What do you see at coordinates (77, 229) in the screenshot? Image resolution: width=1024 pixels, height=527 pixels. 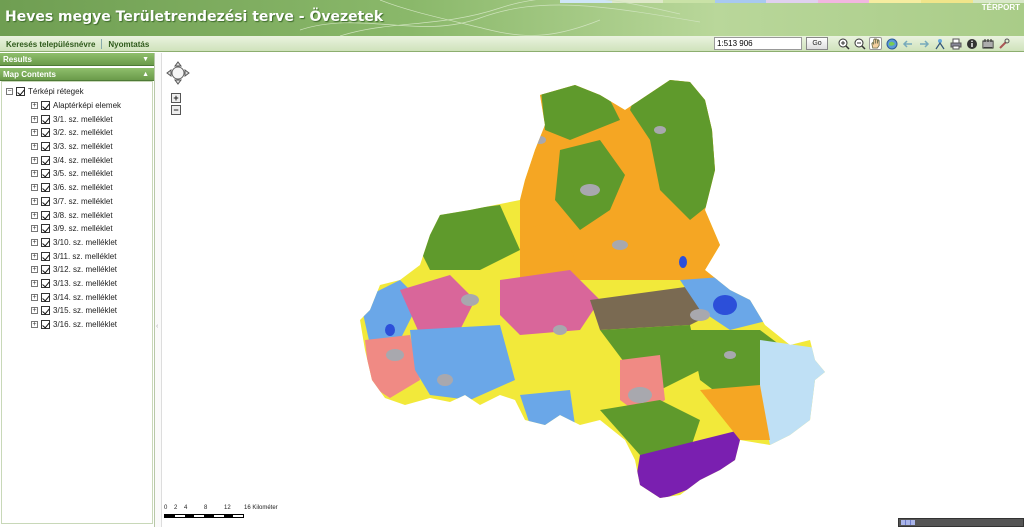 I see `layer-item: +3/9. sz. melléklet` at bounding box center [77, 229].